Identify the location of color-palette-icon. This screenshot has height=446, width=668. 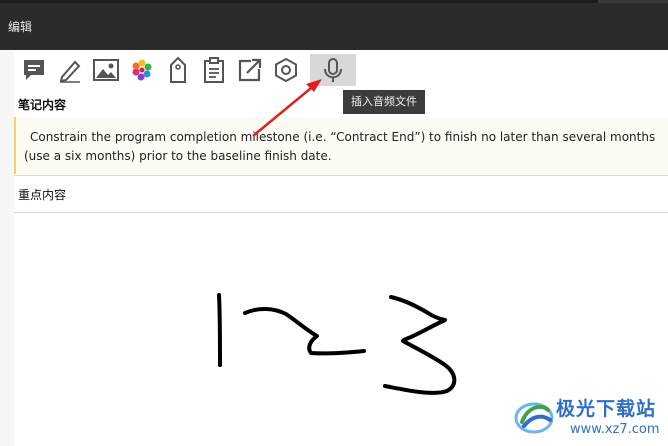
(142, 70).